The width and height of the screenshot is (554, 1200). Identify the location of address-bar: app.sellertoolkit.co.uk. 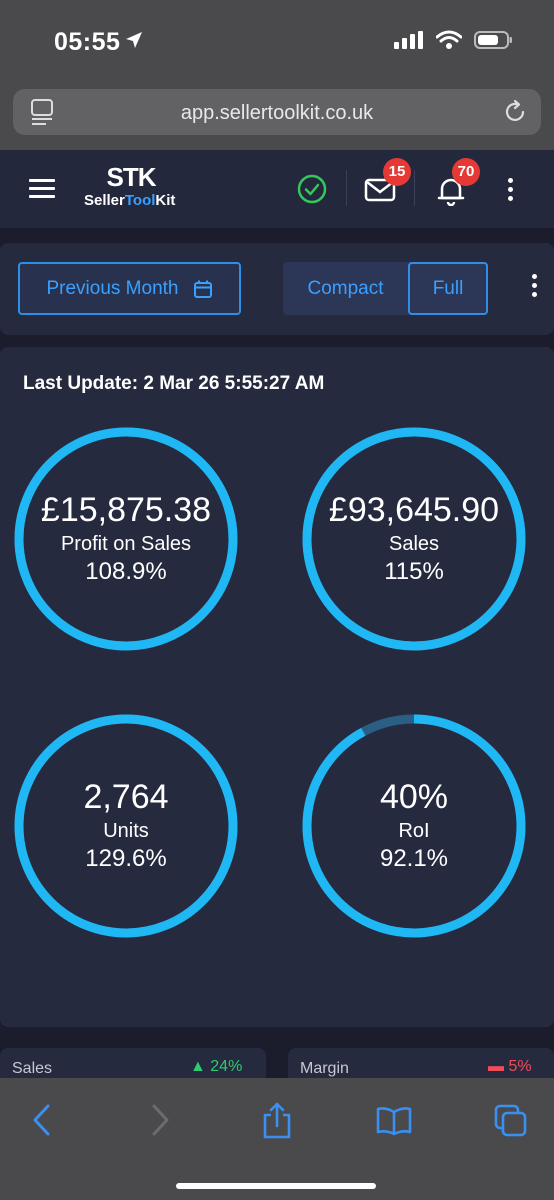
(277, 112).